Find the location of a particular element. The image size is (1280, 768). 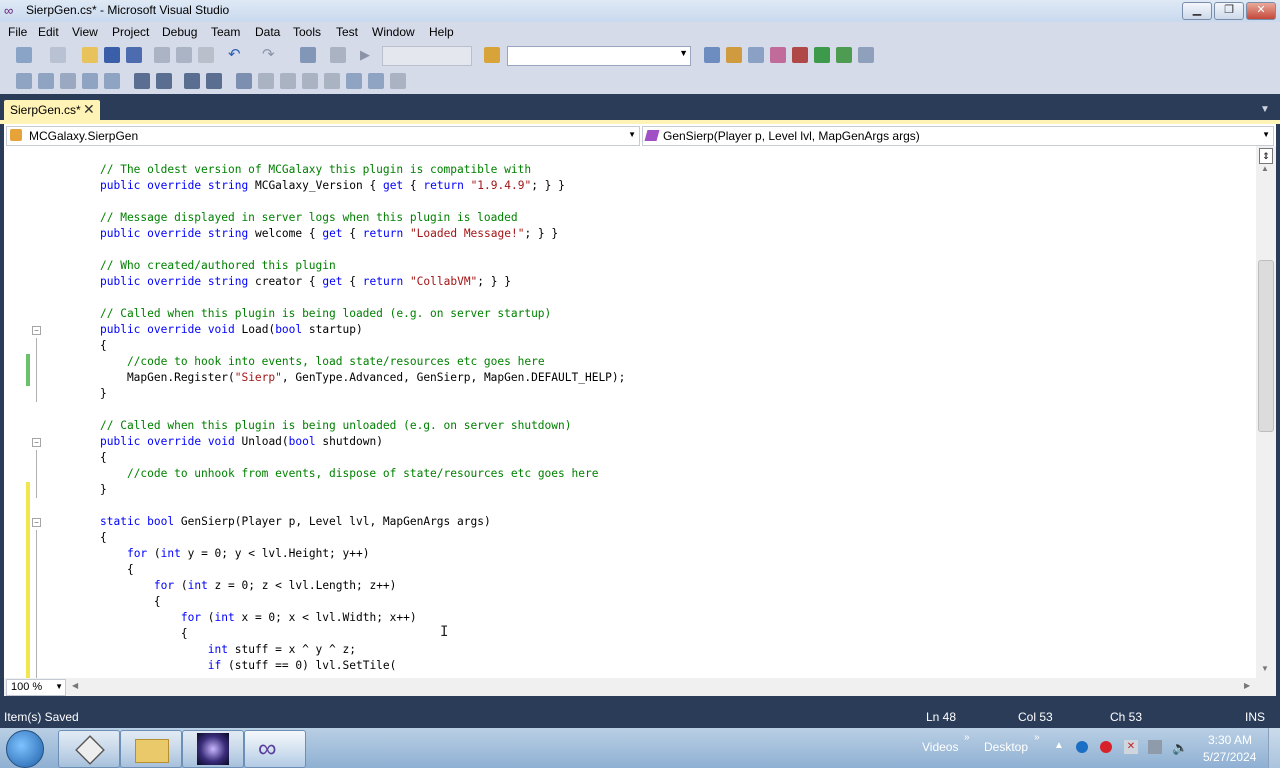

cut-icon is located at coordinates (162, 55).